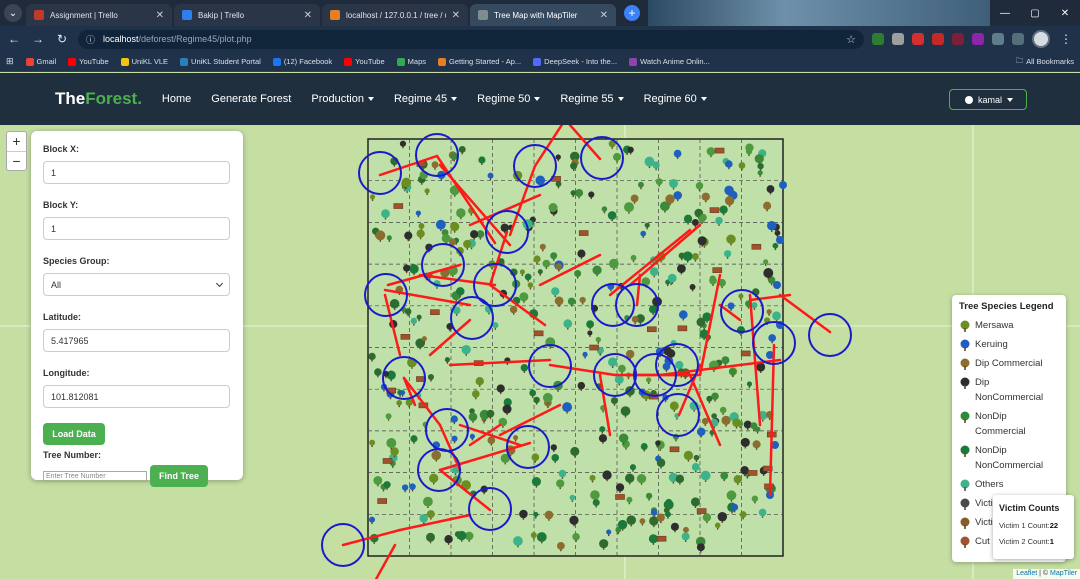  Describe the element at coordinates (1066, 39) in the screenshot. I see `browser-menu-icon: ⋮` at that location.